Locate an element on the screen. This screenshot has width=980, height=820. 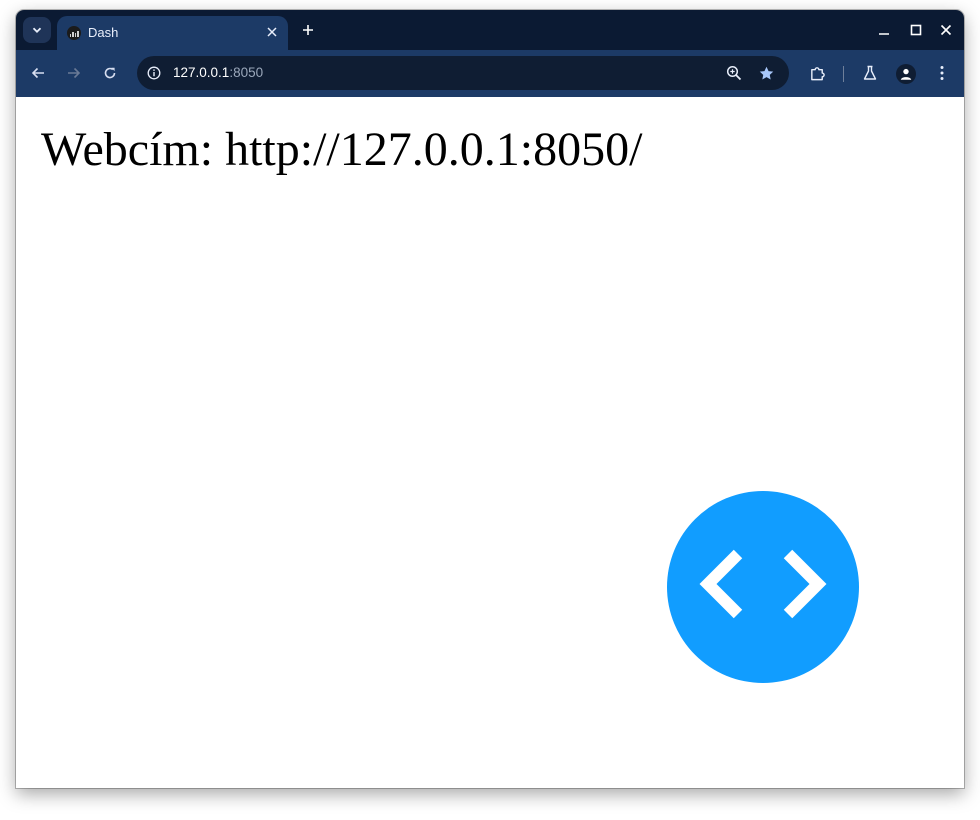
arrow-right-icon is located at coordinates (74, 73).